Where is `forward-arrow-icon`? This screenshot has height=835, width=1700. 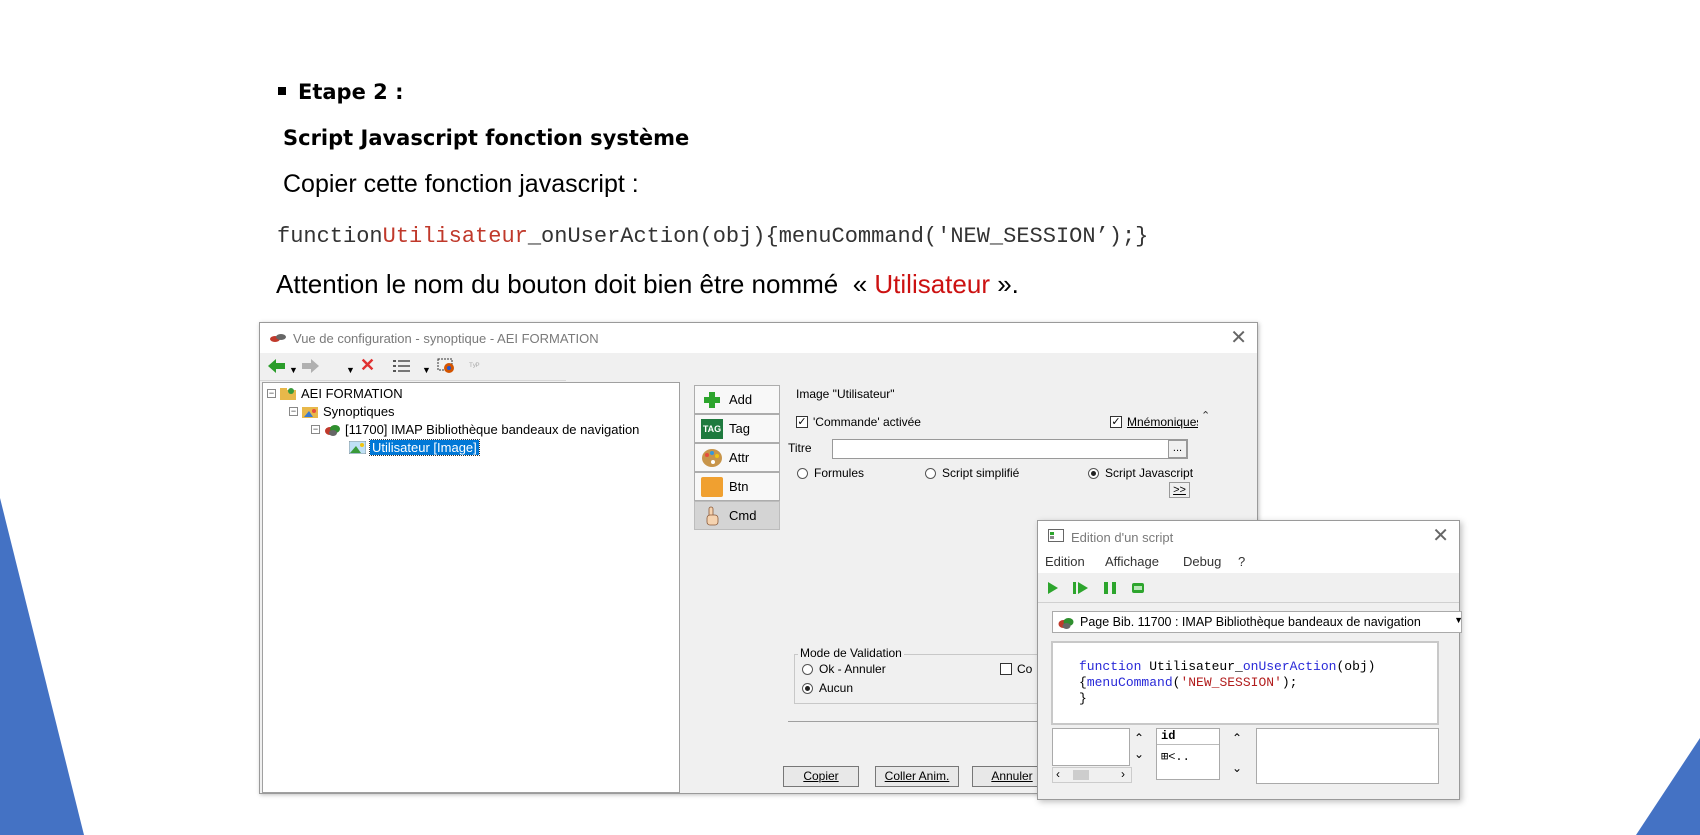 forward-arrow-icon is located at coordinates (310, 366).